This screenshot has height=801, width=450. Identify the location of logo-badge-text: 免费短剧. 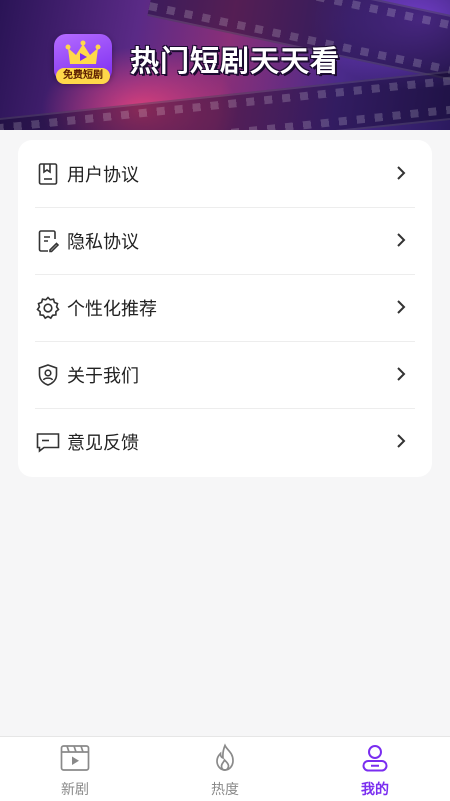
(83, 76).